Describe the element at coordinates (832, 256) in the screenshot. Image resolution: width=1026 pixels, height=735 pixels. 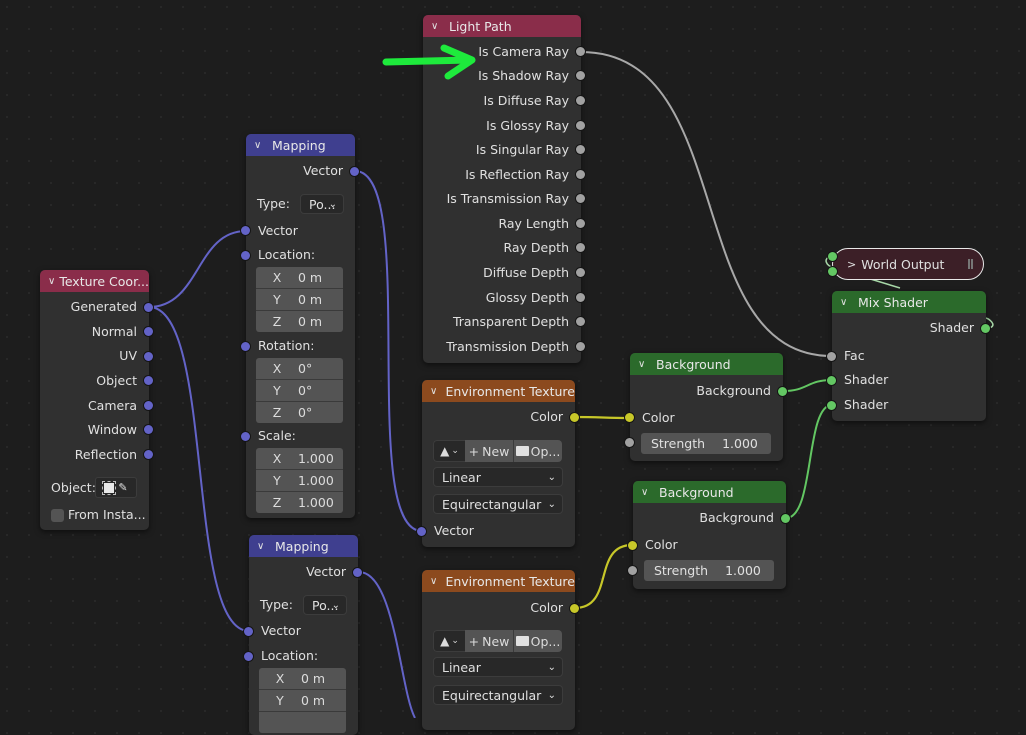
I see `socket-input-surface` at that location.